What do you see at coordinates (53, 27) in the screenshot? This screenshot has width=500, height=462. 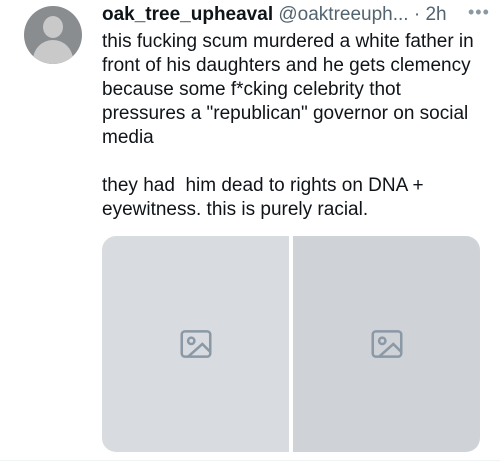 I see `avatar-placeholder-head` at bounding box center [53, 27].